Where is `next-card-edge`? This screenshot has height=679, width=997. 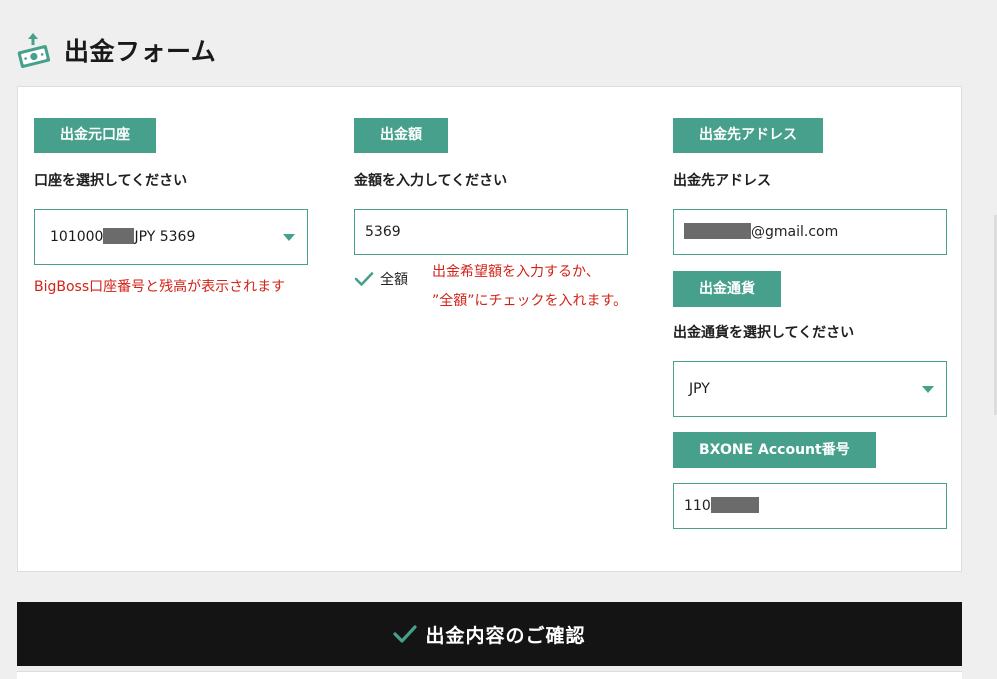 next-card-edge is located at coordinates (489, 675).